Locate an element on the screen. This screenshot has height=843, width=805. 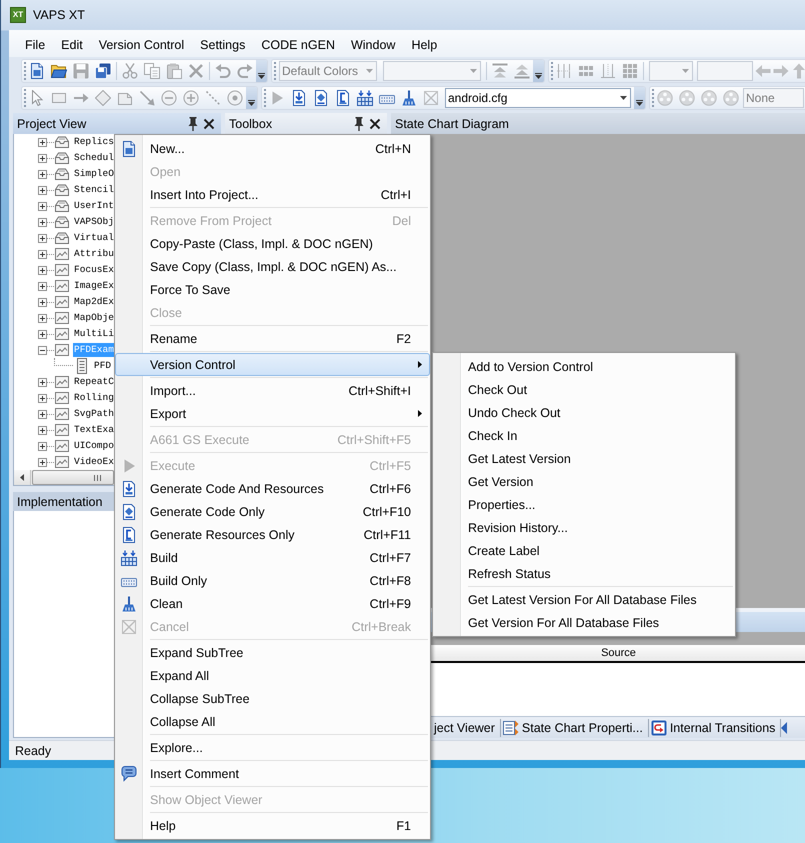
tree-item: SvgPath is located at coordinates (94, 414).